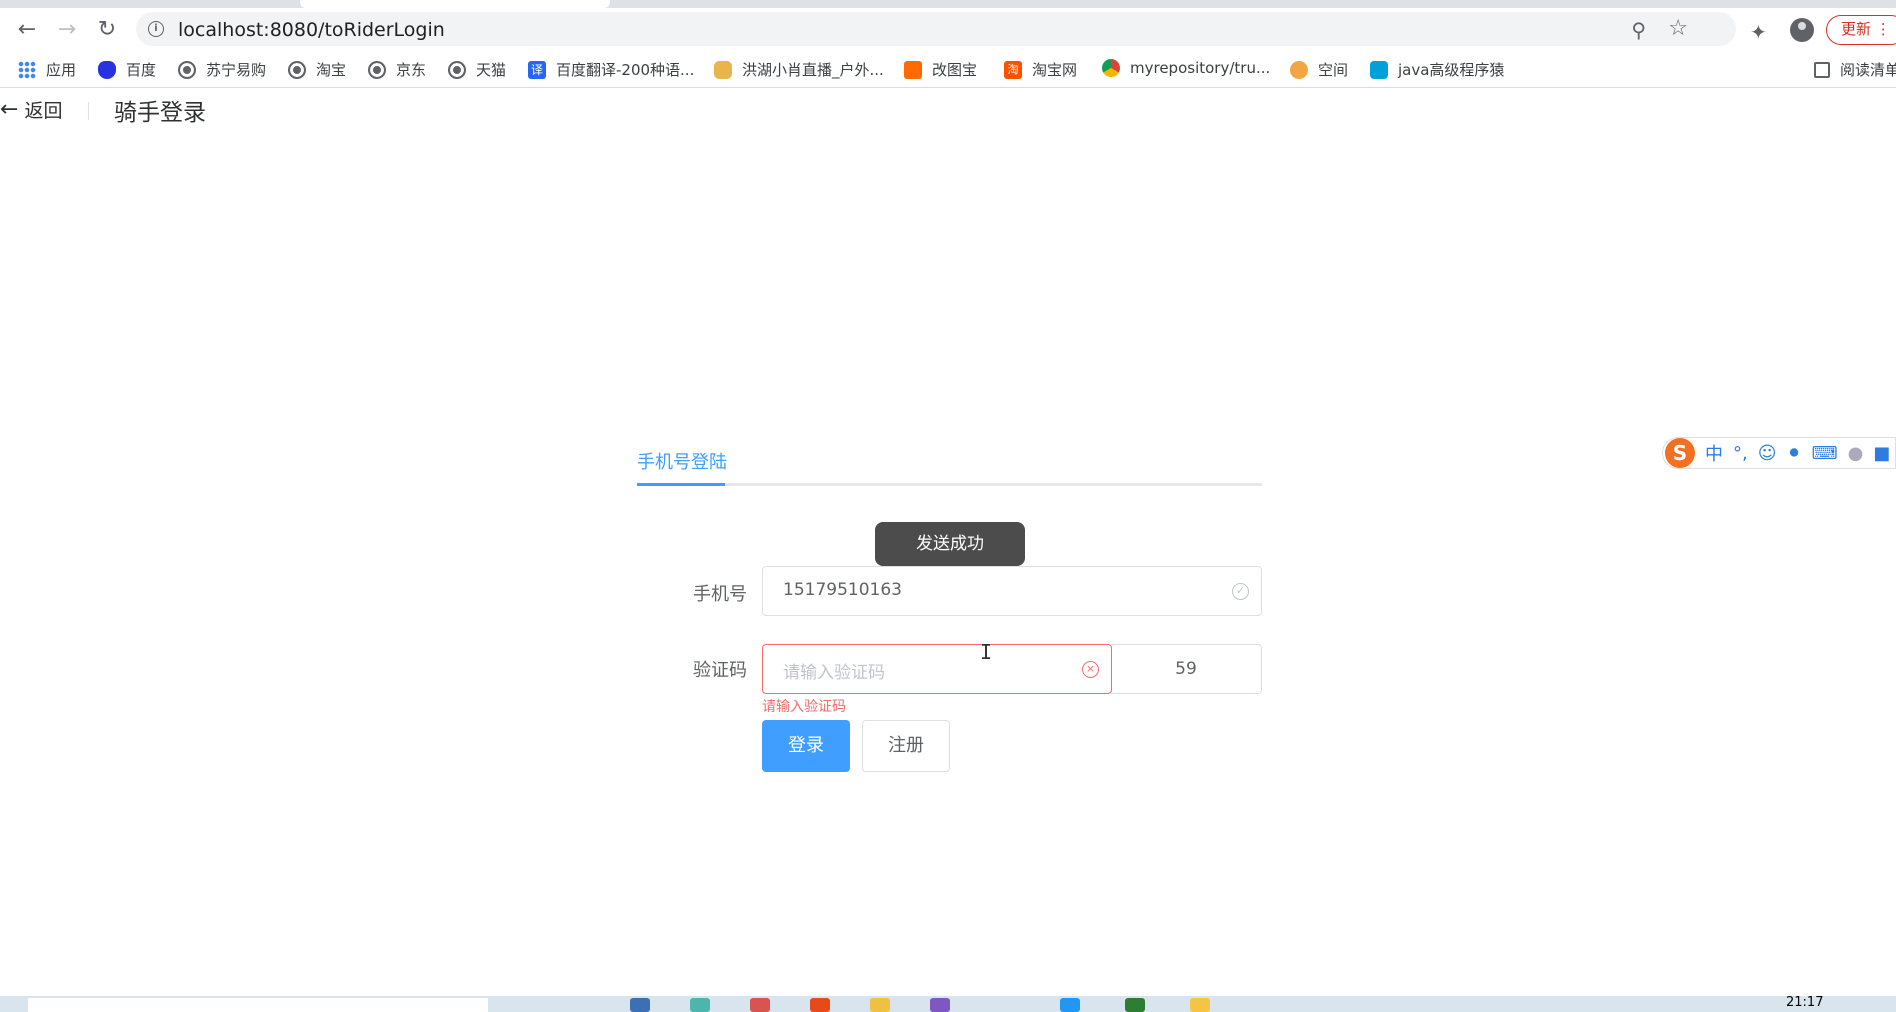  I want to click on verification-code-field: 请输入验证码 ×, so click(937, 669).